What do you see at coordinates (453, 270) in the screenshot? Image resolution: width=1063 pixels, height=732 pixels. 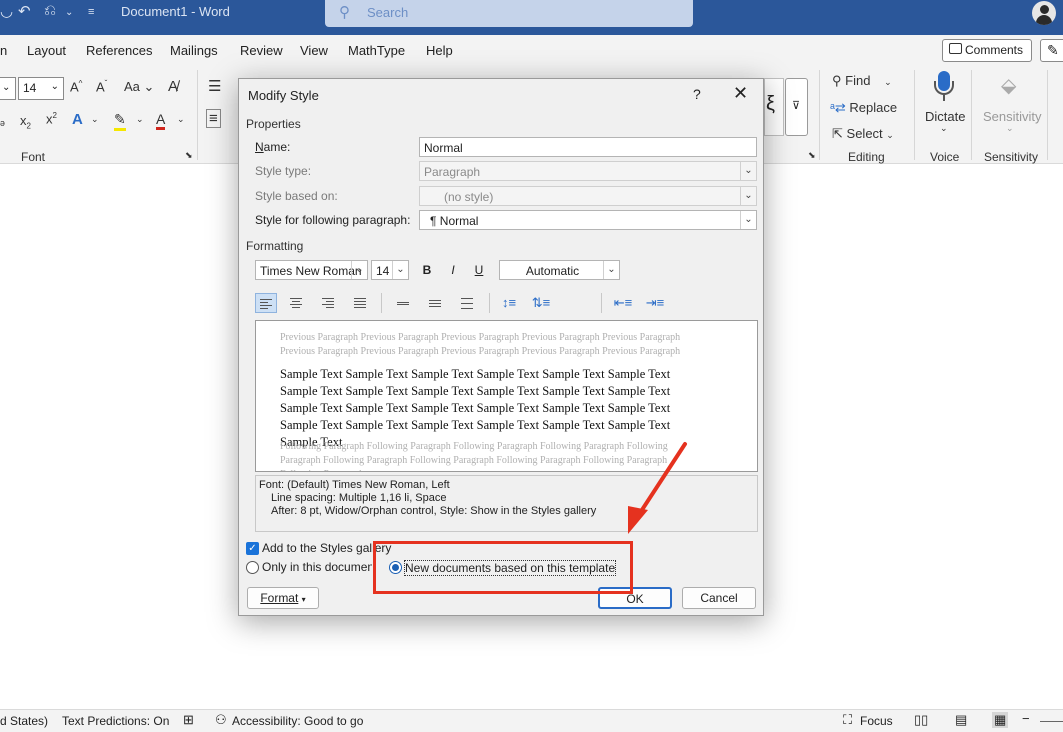 I see `italic-button: I` at bounding box center [453, 270].